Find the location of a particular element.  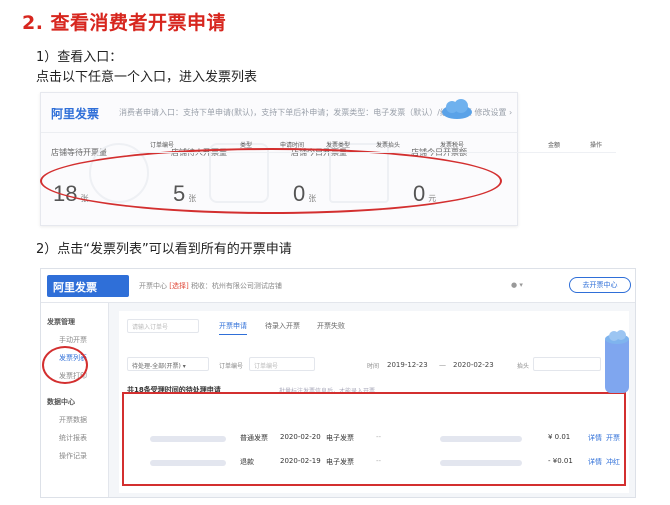

column-header-actions: 操作 is located at coordinates (596, 145).